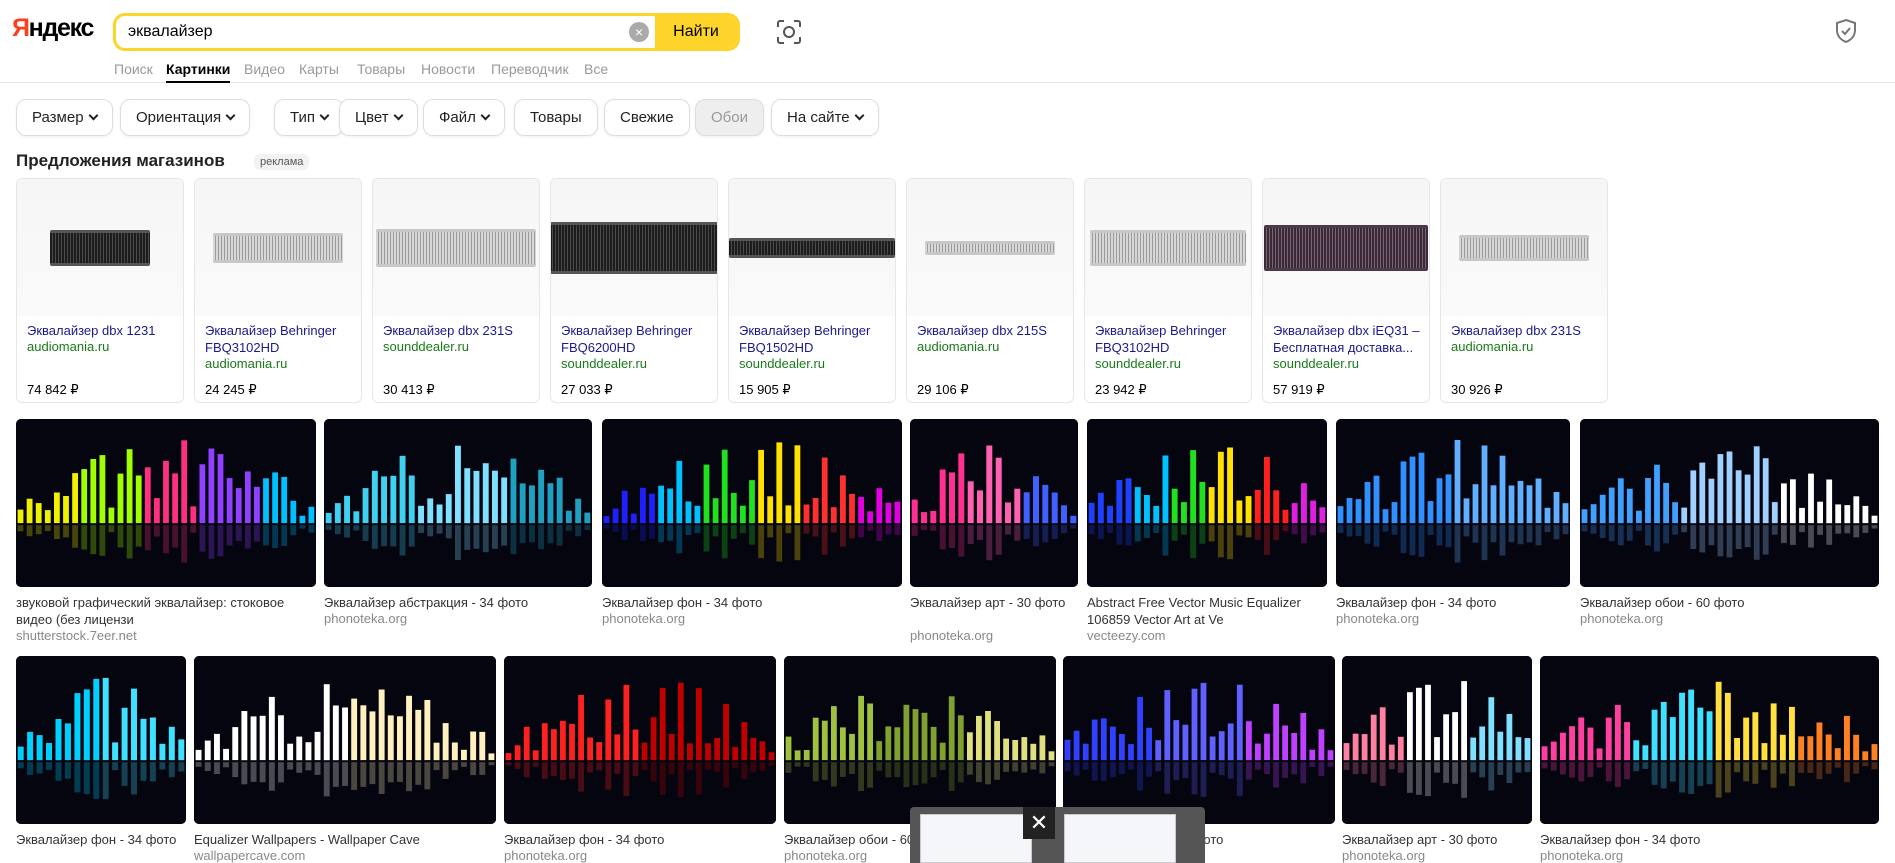 This screenshot has height=863, width=1895. What do you see at coordinates (789, 32) in the screenshot?
I see `lens-camera-icon` at bounding box center [789, 32].